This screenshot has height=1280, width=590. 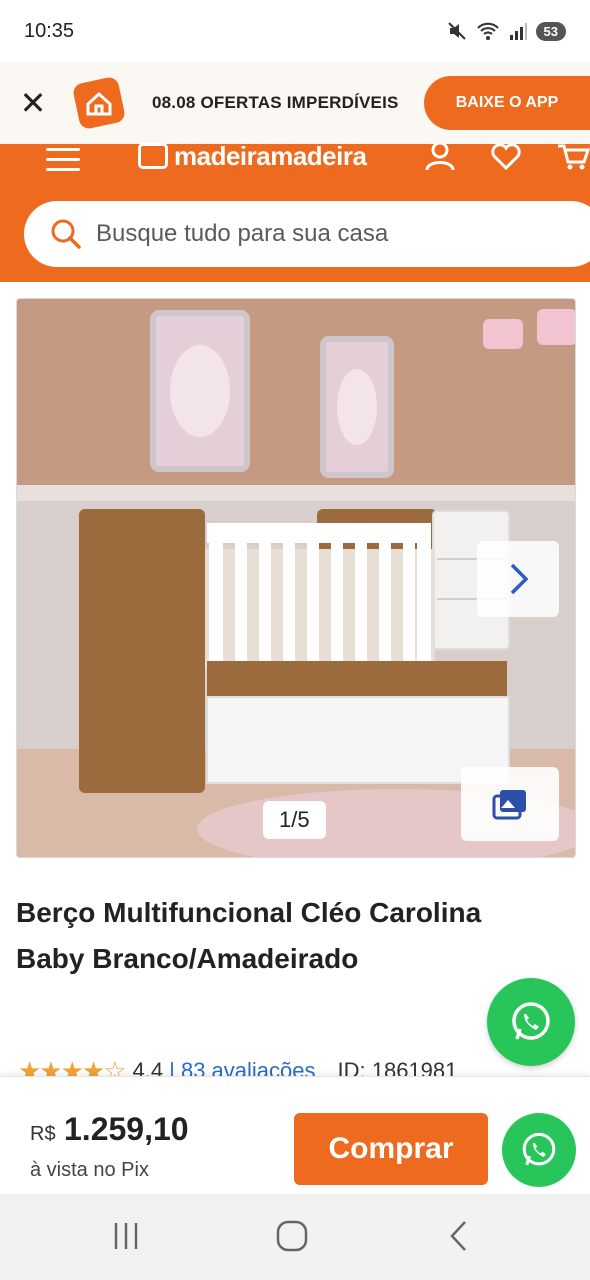 What do you see at coordinates (99, 103) in the screenshot?
I see `app-logo-icon` at bounding box center [99, 103].